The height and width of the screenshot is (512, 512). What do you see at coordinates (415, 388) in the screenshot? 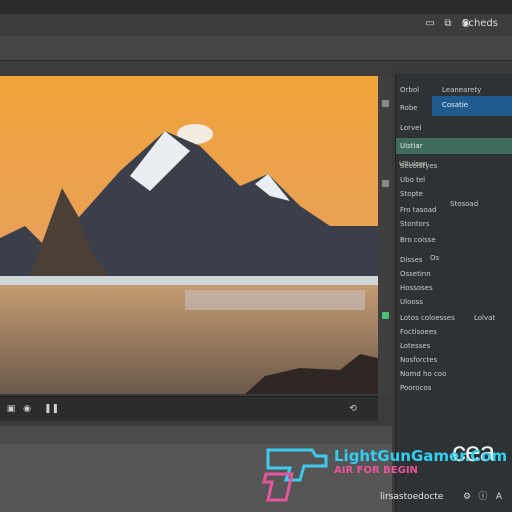
I see `panel-row: Poorocos` at bounding box center [415, 388].